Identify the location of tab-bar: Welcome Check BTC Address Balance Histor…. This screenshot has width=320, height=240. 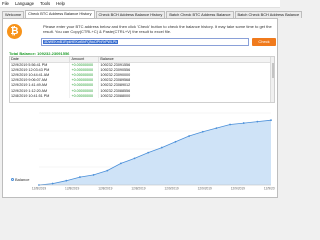
(152, 14).